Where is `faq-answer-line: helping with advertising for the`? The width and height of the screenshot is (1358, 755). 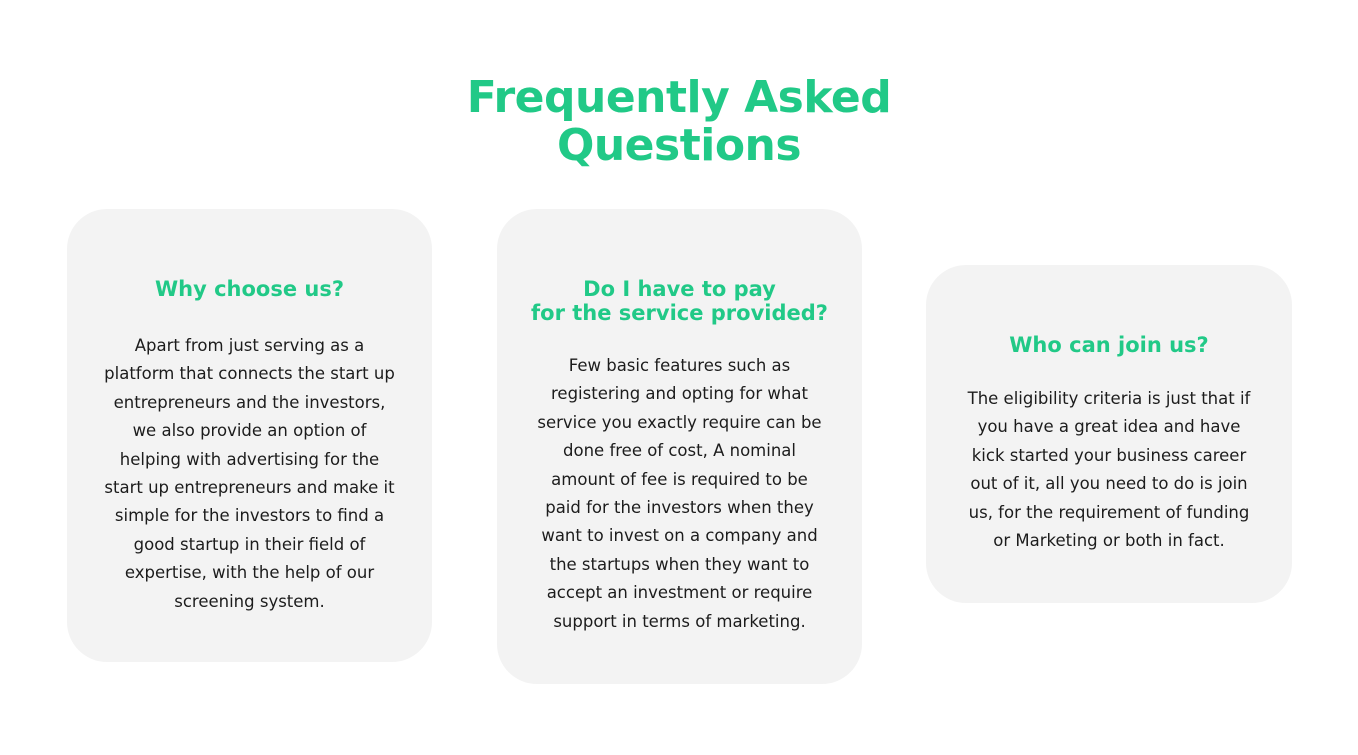 faq-answer-line: helping with advertising for the is located at coordinates (249, 459).